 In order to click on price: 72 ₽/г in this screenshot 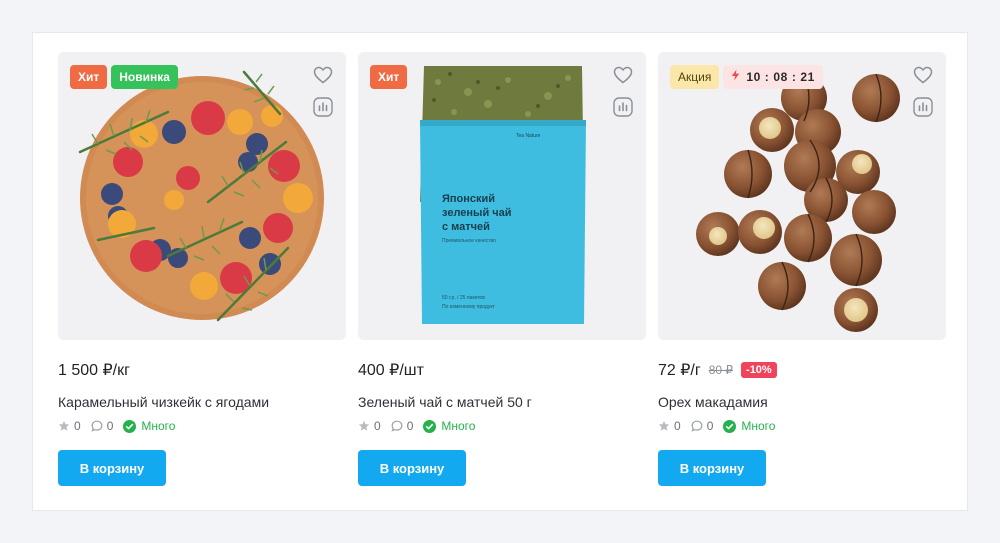, I will do `click(679, 370)`.